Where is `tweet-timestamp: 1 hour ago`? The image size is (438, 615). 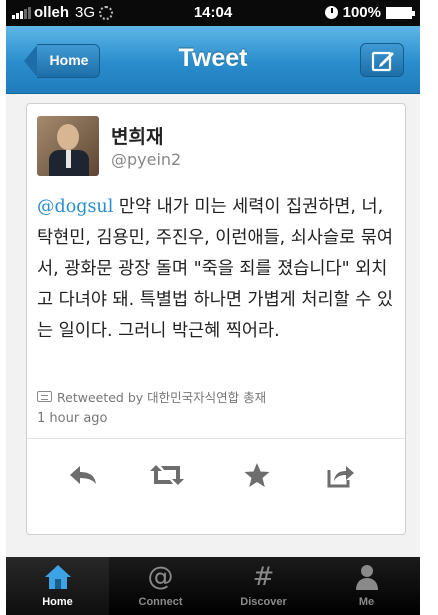 tweet-timestamp: 1 hour ago is located at coordinates (72, 418).